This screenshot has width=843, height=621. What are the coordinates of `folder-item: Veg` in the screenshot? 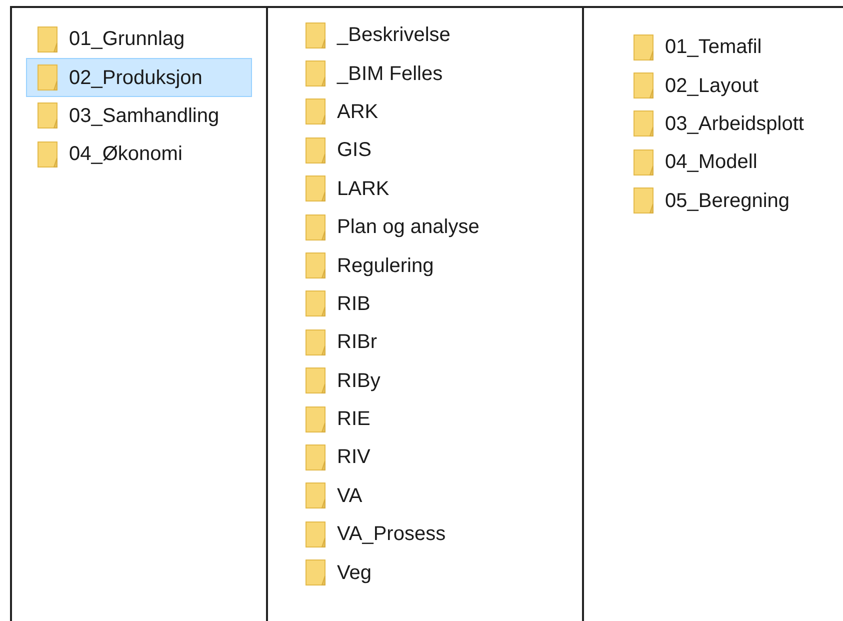 It's located at (424, 572).